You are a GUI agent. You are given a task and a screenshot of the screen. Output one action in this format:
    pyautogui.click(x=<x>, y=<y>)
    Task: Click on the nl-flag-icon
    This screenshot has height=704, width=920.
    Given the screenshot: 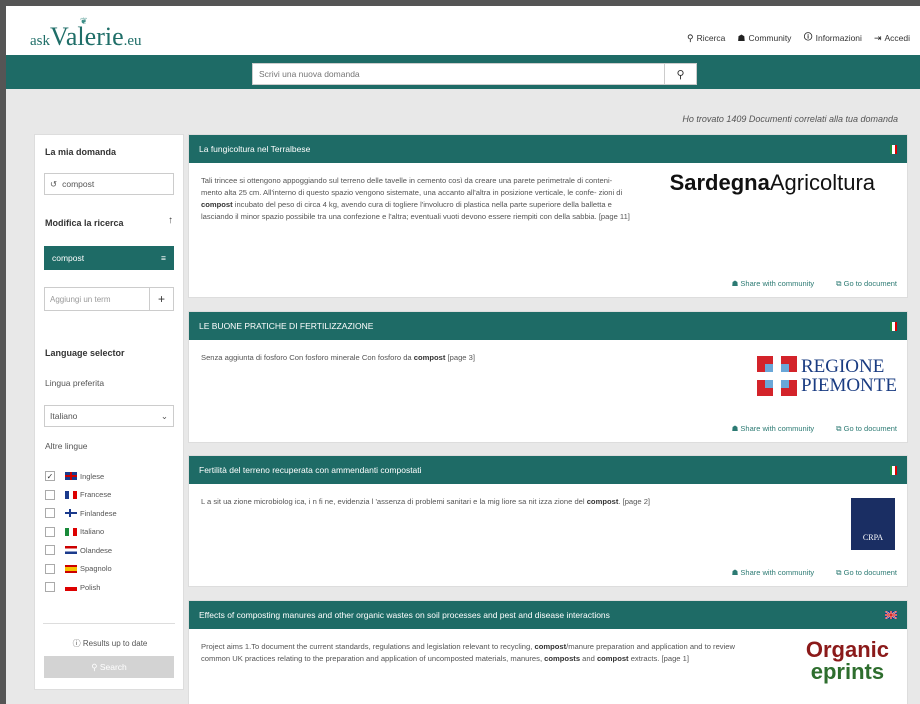 What is the action you would take?
    pyautogui.click(x=71, y=550)
    